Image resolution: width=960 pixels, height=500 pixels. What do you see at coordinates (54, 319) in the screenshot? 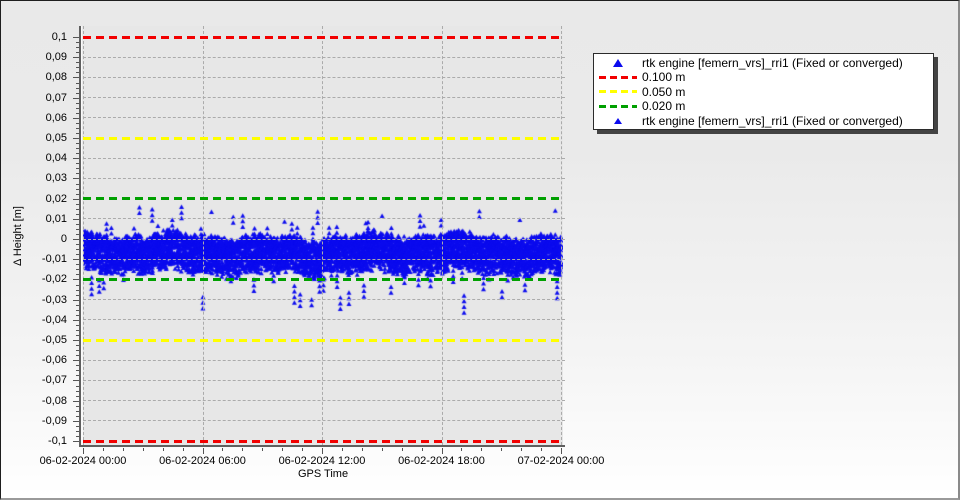
I see `y-tick-label: -0,04` at bounding box center [54, 319].